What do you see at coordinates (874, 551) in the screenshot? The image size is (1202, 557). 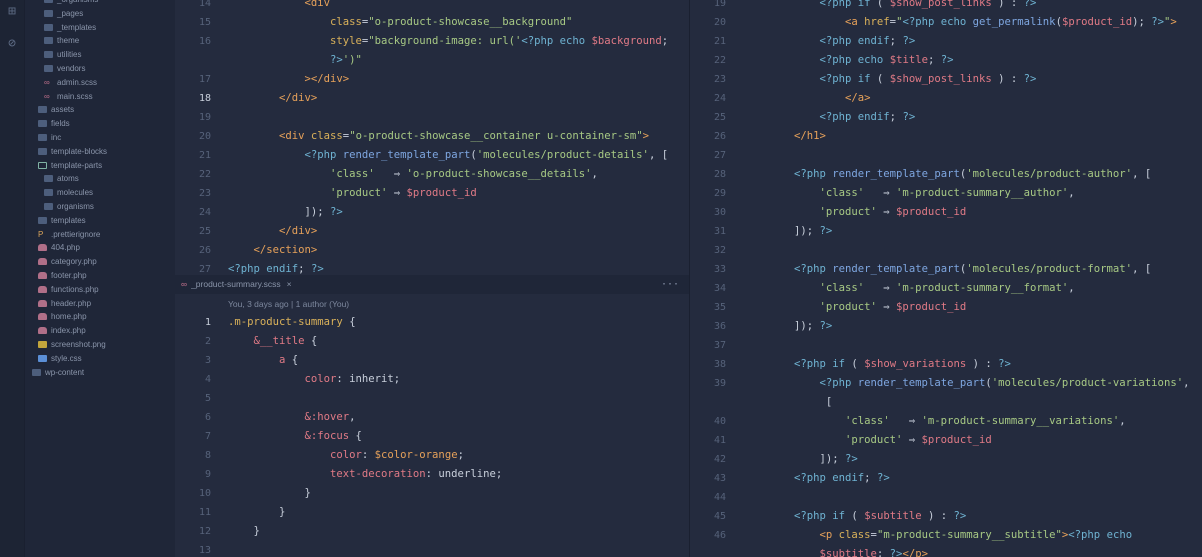 I see `code-line: $subtitle; ?></p>` at bounding box center [874, 551].